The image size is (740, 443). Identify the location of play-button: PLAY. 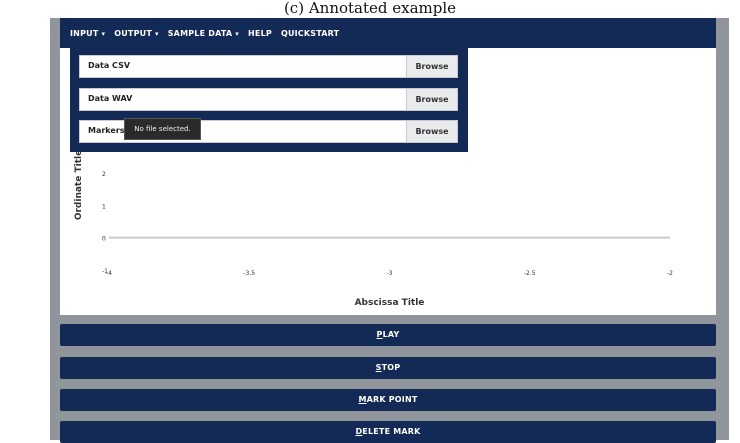
(388, 335).